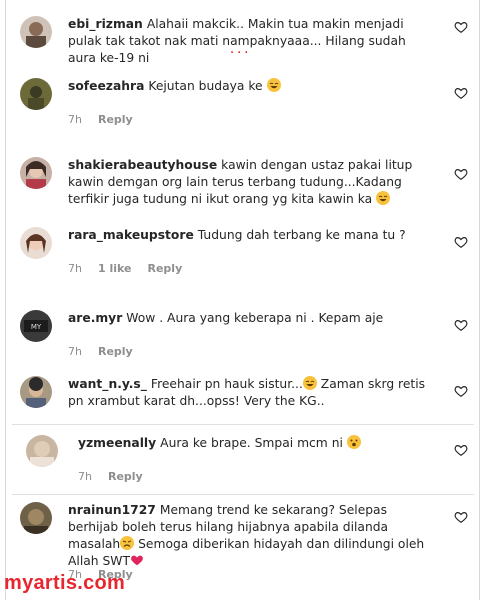 The height and width of the screenshot is (600, 485). I want to click on username: nrainun1727, so click(112, 510).